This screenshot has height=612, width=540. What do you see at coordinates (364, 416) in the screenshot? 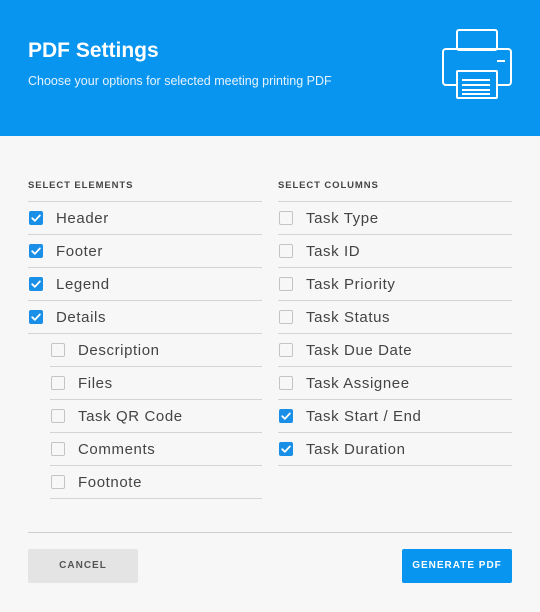
I see `checkbox-label: Task Start / End` at bounding box center [364, 416].